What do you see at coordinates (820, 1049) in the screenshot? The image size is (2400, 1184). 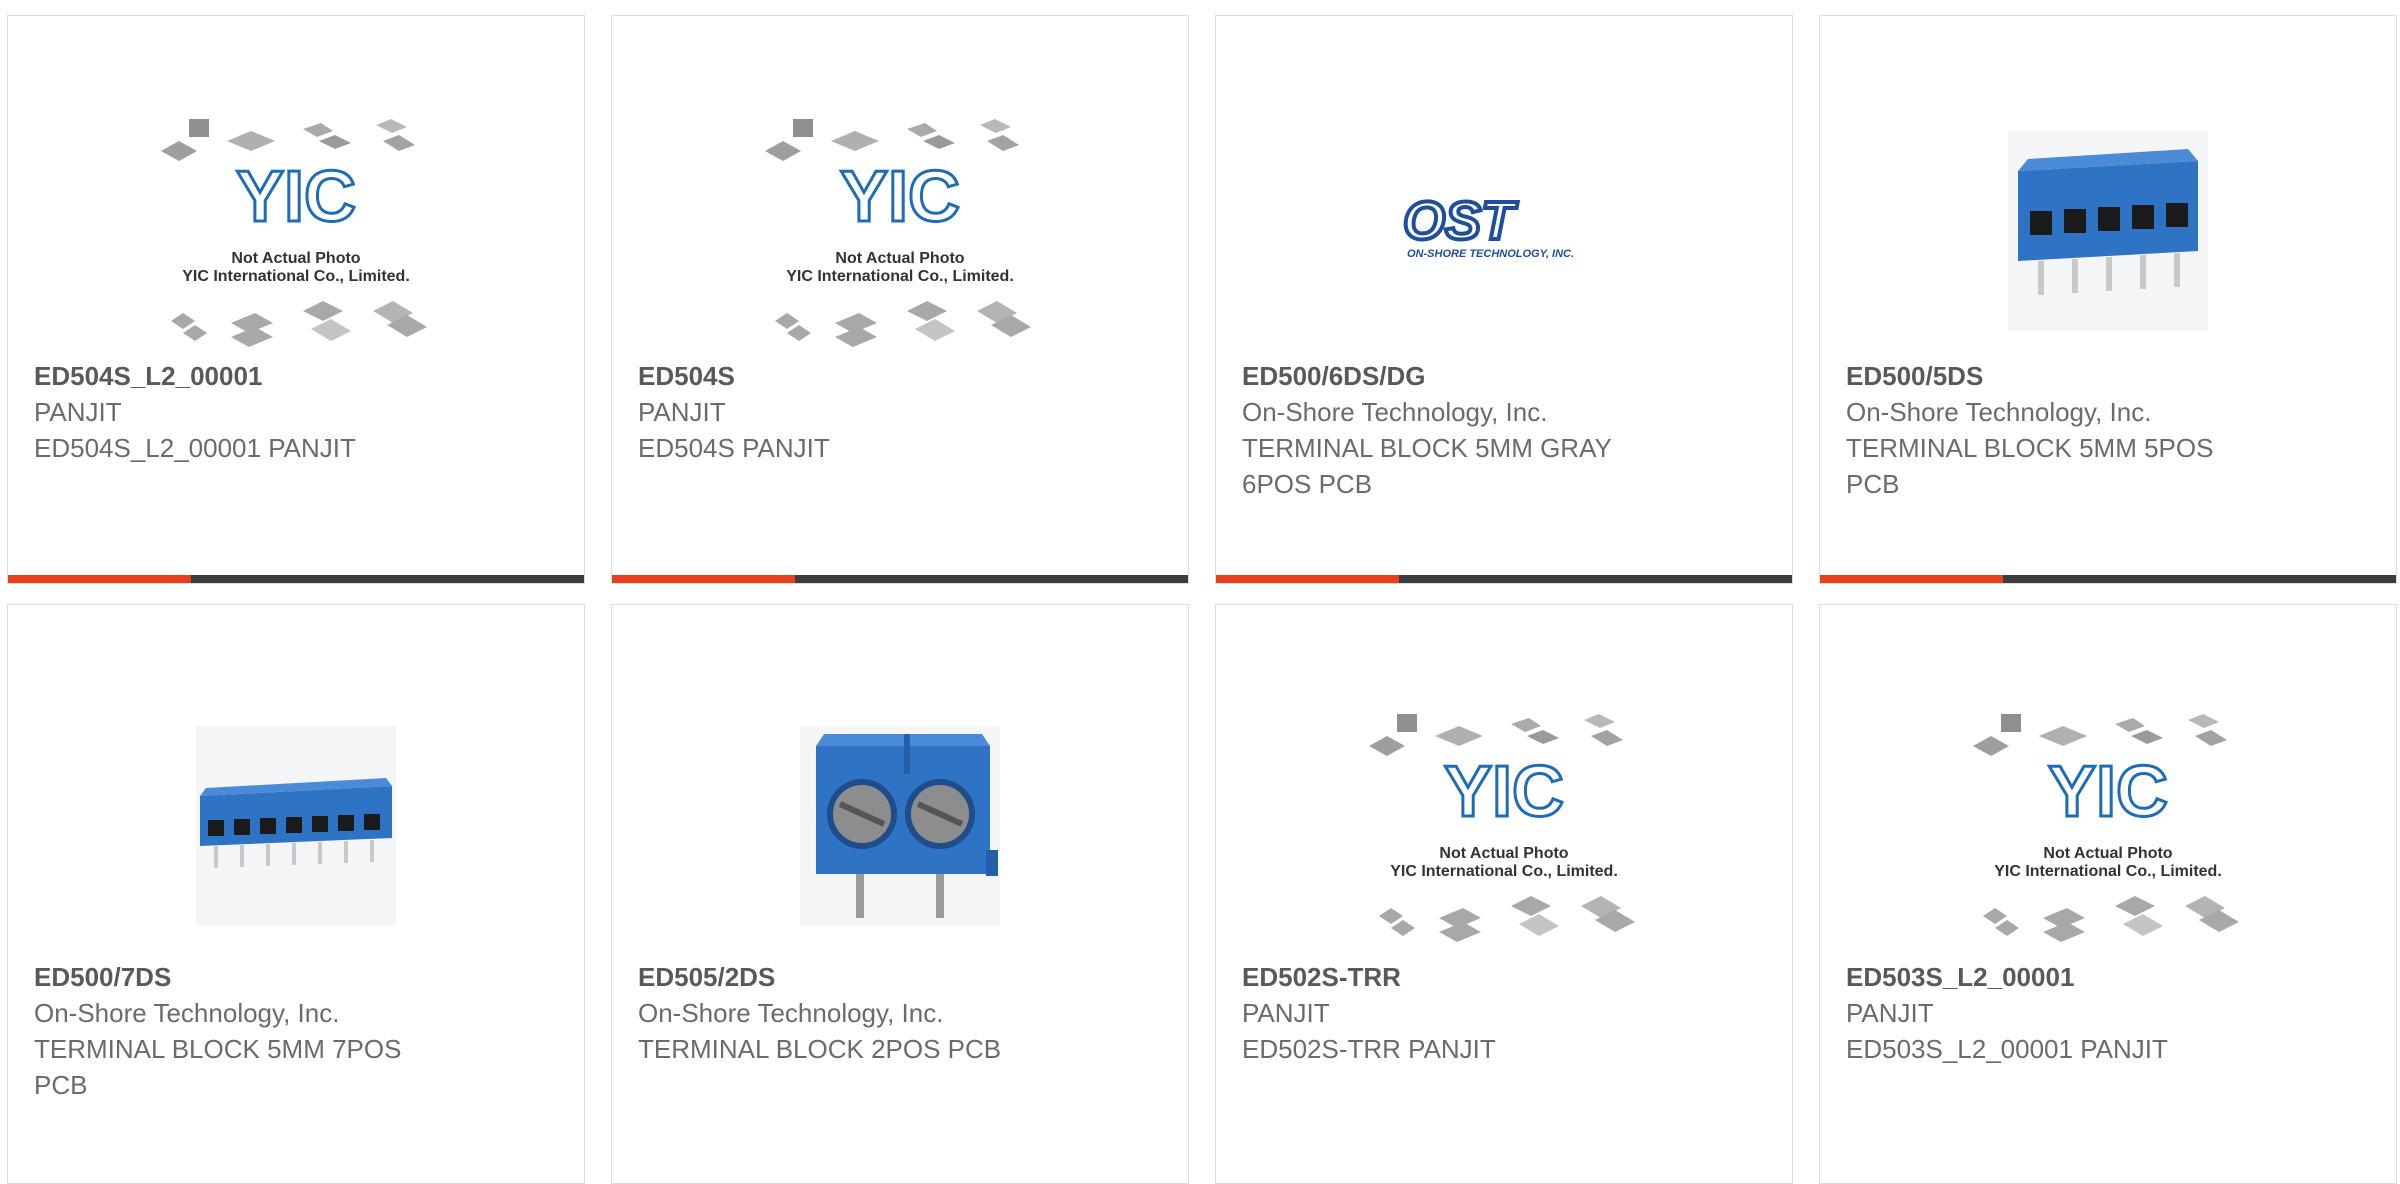 I see `description: TERMINAL BLOCK 2POS PCB` at bounding box center [820, 1049].